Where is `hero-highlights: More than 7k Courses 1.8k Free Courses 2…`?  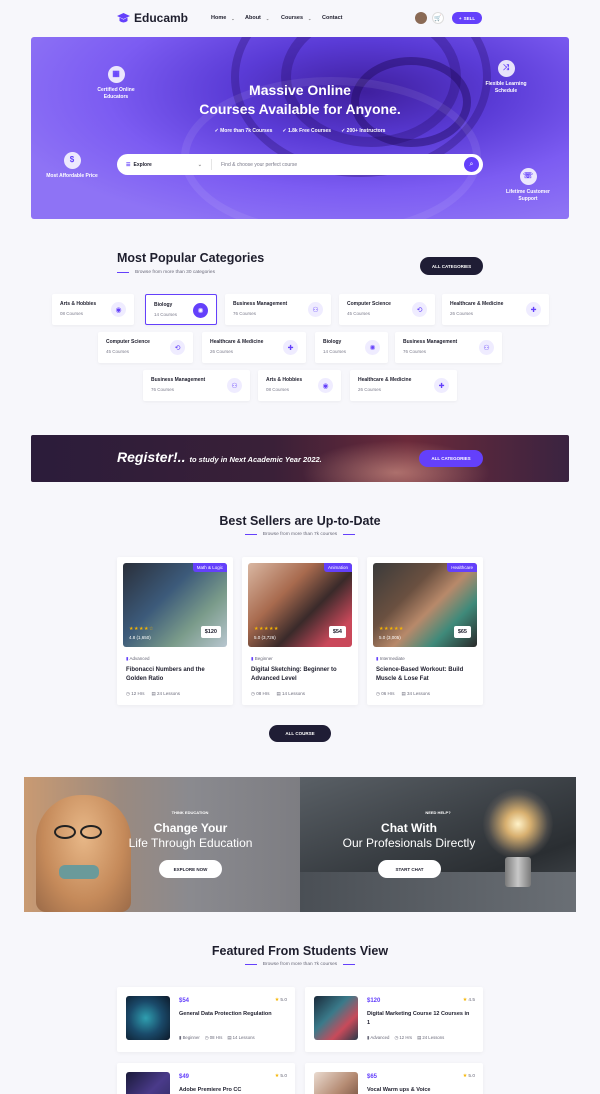 hero-highlights: More than 7k Courses 1.8k Free Courses 2… is located at coordinates (300, 131).